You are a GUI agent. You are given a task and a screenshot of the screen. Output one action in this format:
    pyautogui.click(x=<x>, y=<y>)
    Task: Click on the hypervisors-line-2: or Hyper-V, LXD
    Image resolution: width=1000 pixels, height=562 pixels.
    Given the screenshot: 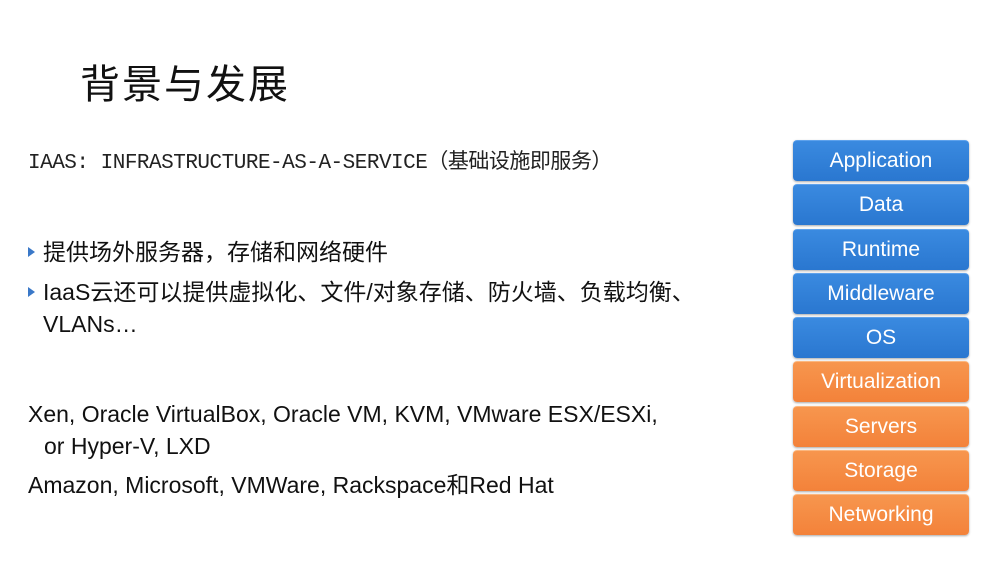 What is the action you would take?
    pyautogui.click(x=127, y=446)
    